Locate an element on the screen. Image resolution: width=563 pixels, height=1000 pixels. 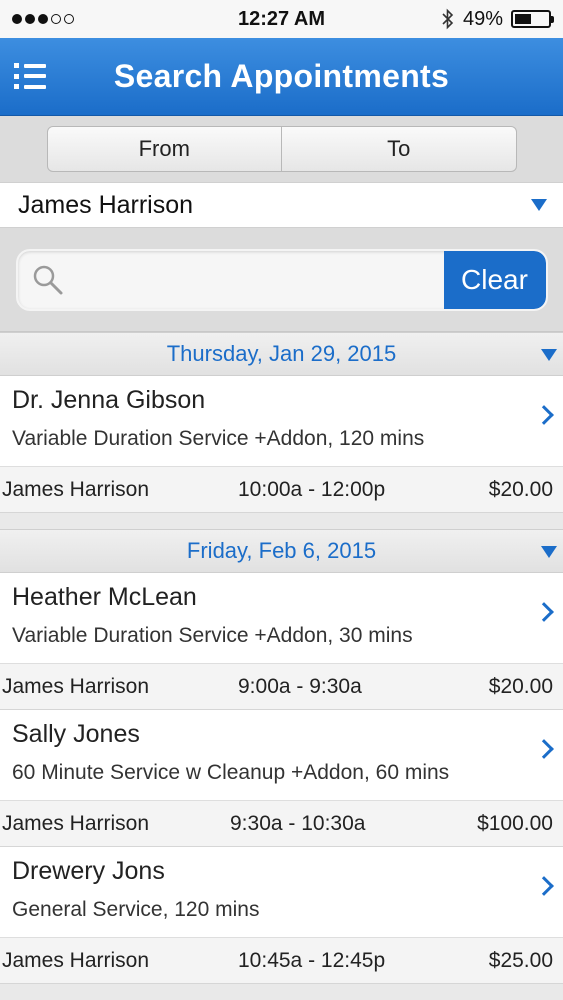
clear-button: Clear is located at coordinates (494, 279).